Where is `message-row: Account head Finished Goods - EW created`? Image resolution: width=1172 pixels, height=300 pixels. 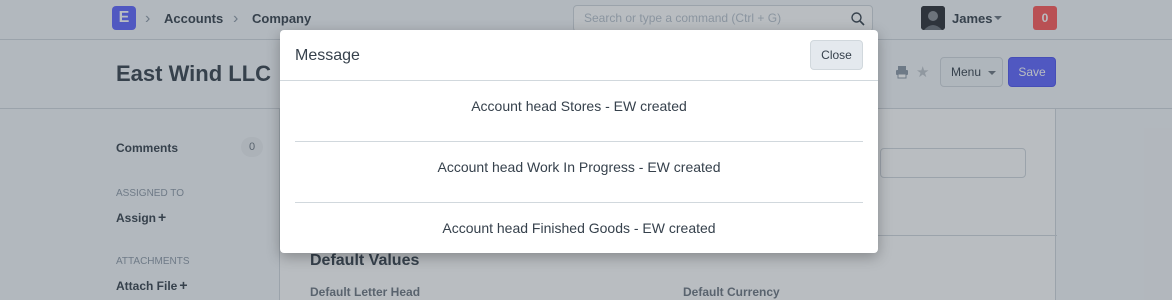 message-row: Account head Finished Goods - EW created is located at coordinates (579, 228).